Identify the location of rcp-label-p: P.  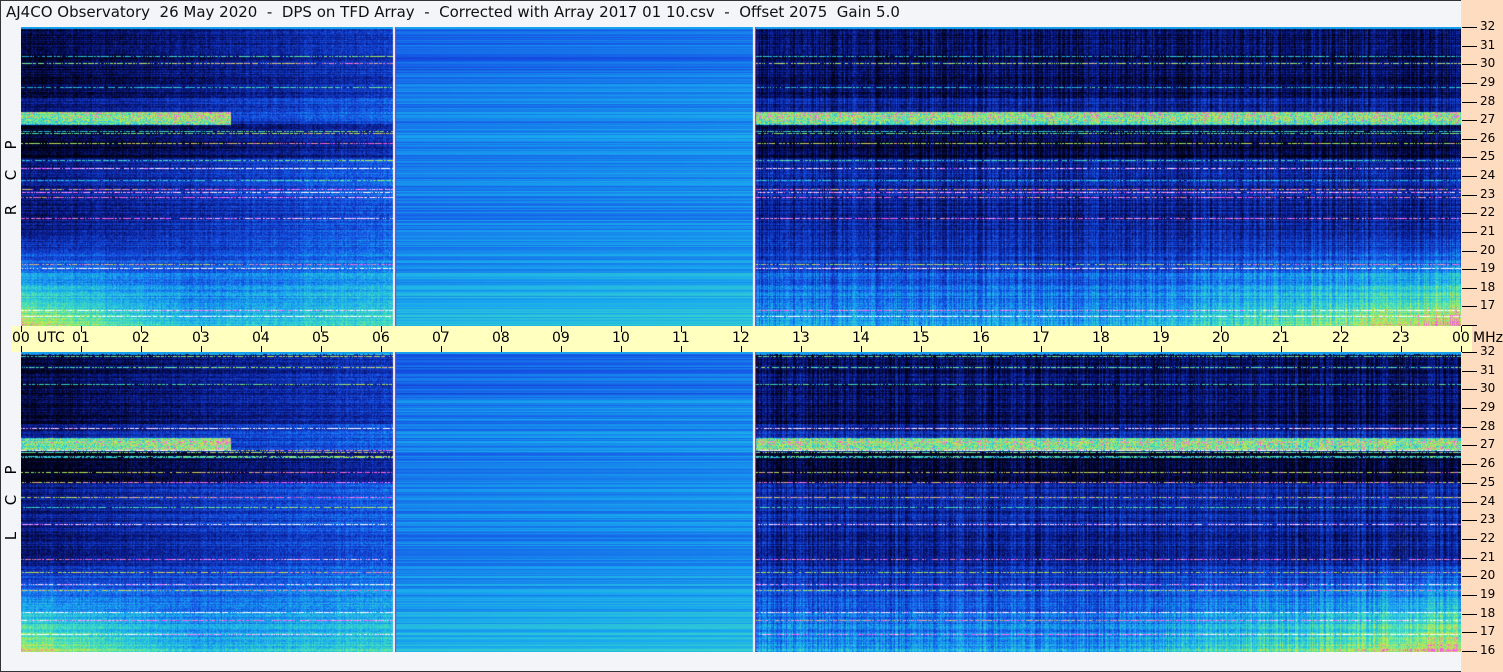
(11, 145).